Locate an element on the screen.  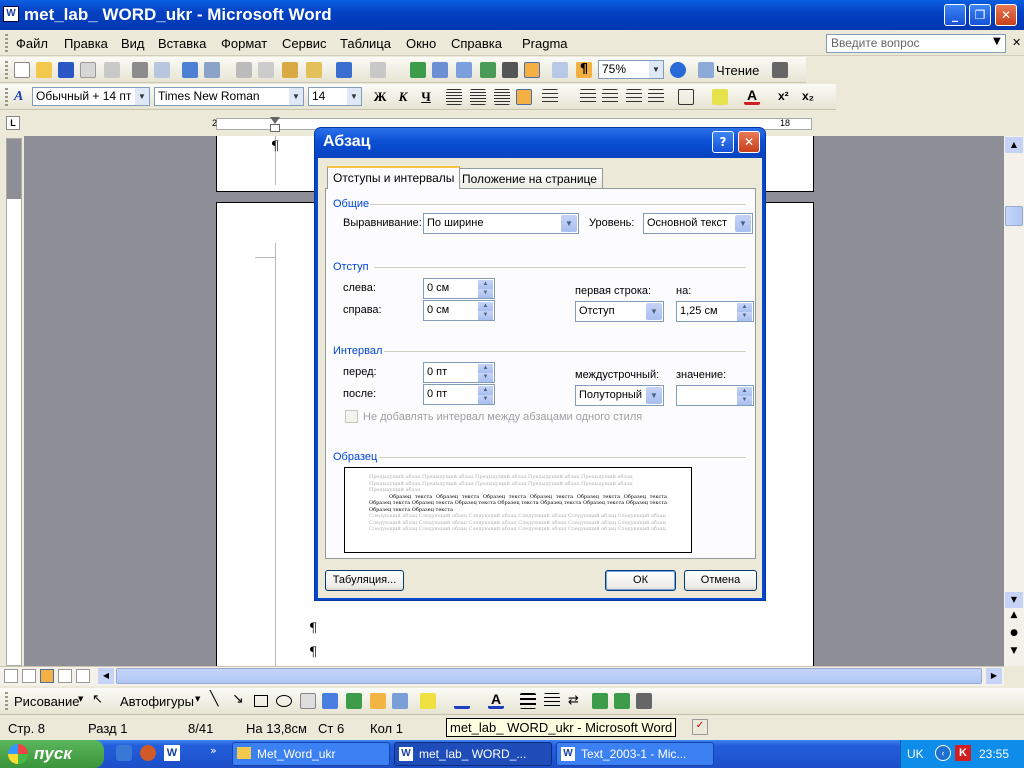
columns-icon is located at coordinates (510, 70).